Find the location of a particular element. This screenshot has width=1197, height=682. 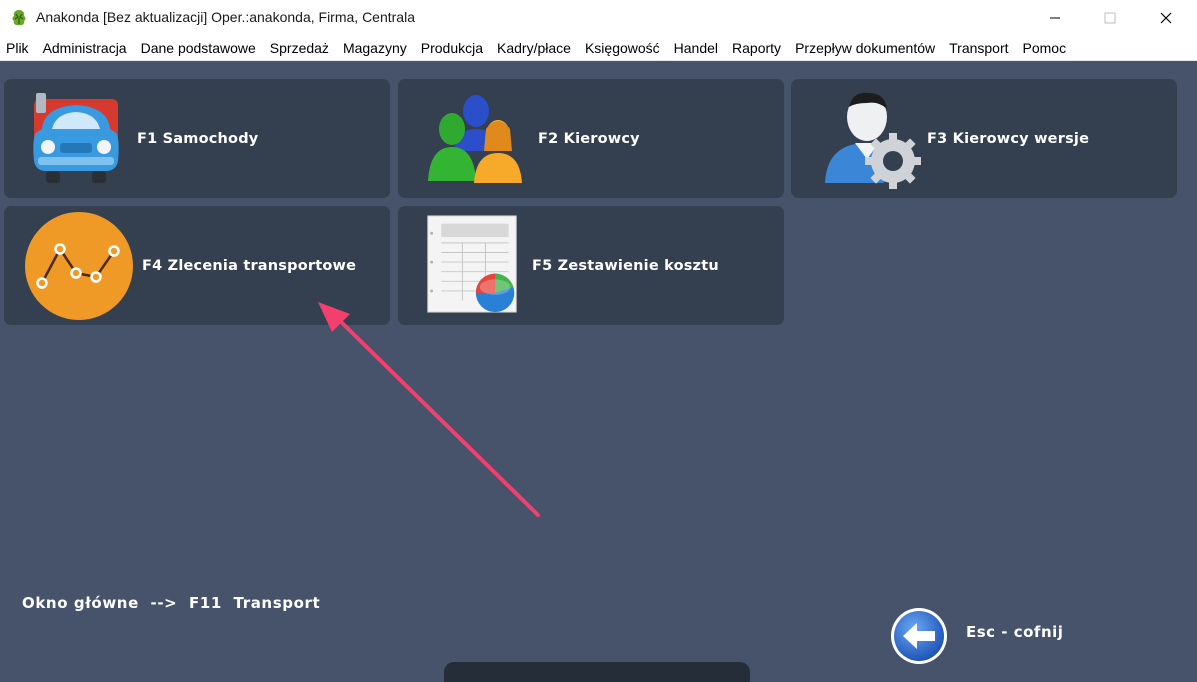

close-icon is located at coordinates (1166, 18).